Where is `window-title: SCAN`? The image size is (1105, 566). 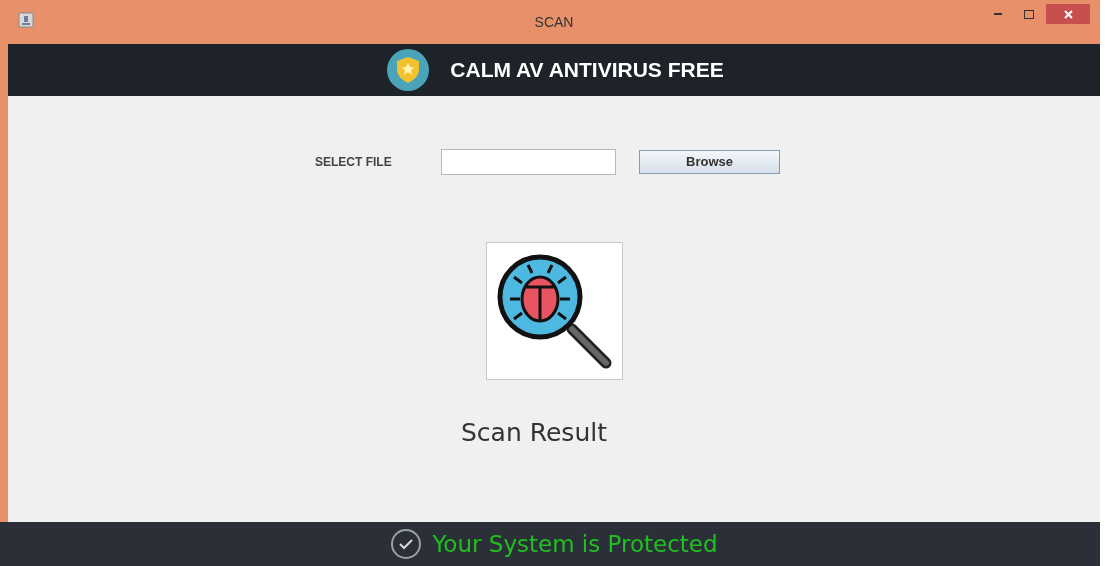
window-title: SCAN is located at coordinates (554, 22).